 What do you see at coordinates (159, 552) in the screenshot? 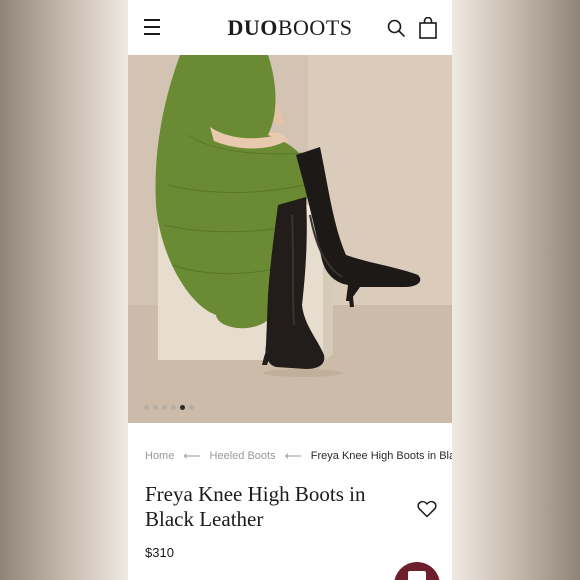
I see `product-price: $310` at bounding box center [159, 552].